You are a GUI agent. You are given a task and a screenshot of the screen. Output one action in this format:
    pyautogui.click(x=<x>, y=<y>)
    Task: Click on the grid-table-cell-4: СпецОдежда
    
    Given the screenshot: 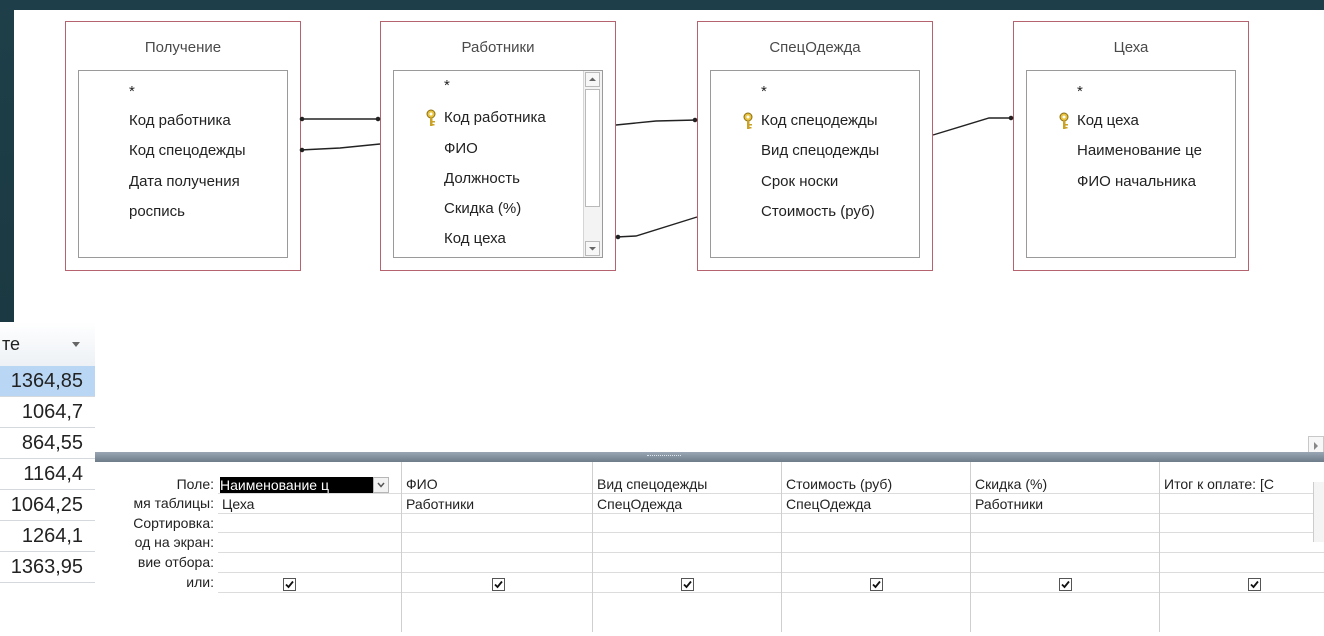 What is the action you would take?
    pyautogui.click(x=828, y=504)
    